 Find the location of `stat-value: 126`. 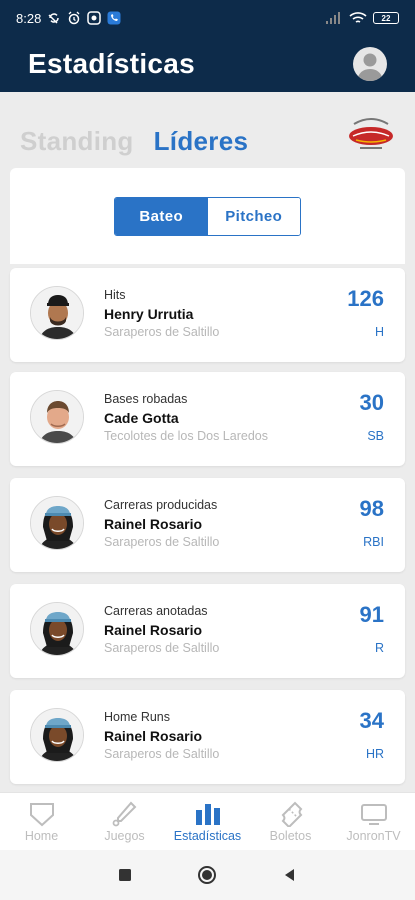

stat-value: 126 is located at coordinates (365, 298).